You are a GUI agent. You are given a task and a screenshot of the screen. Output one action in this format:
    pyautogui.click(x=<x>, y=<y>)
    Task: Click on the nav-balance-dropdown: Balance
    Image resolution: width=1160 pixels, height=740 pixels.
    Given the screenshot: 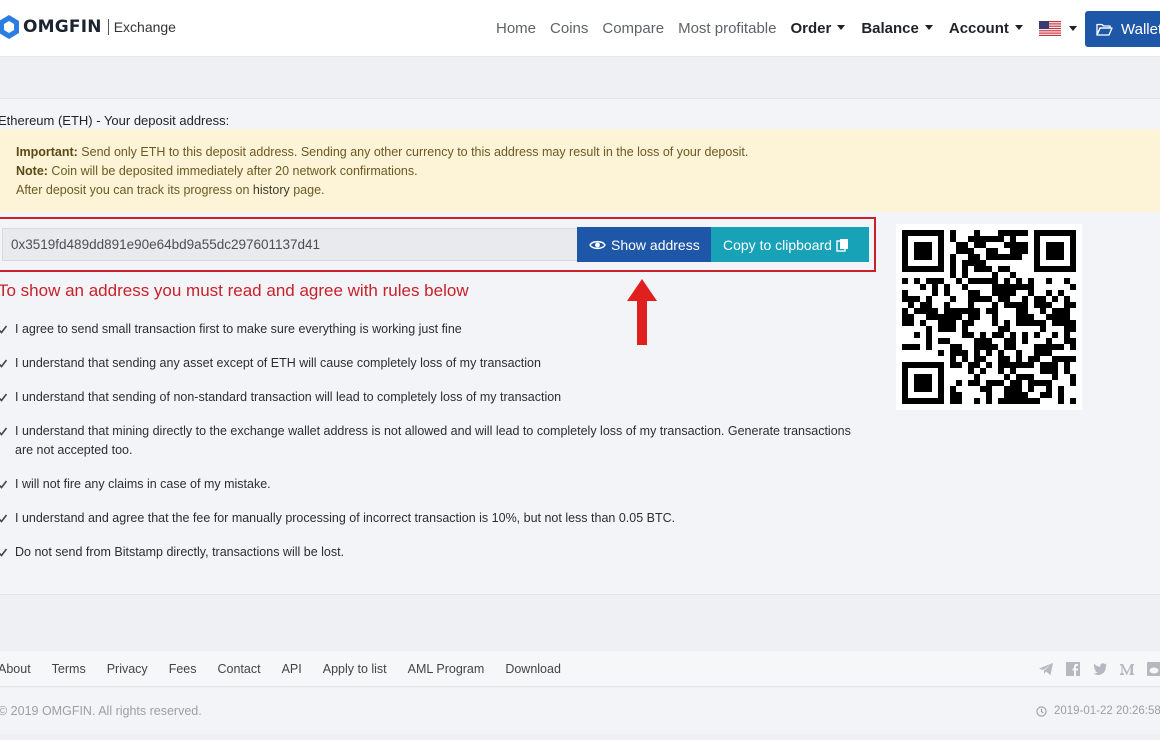 What is the action you would take?
    pyautogui.click(x=897, y=28)
    